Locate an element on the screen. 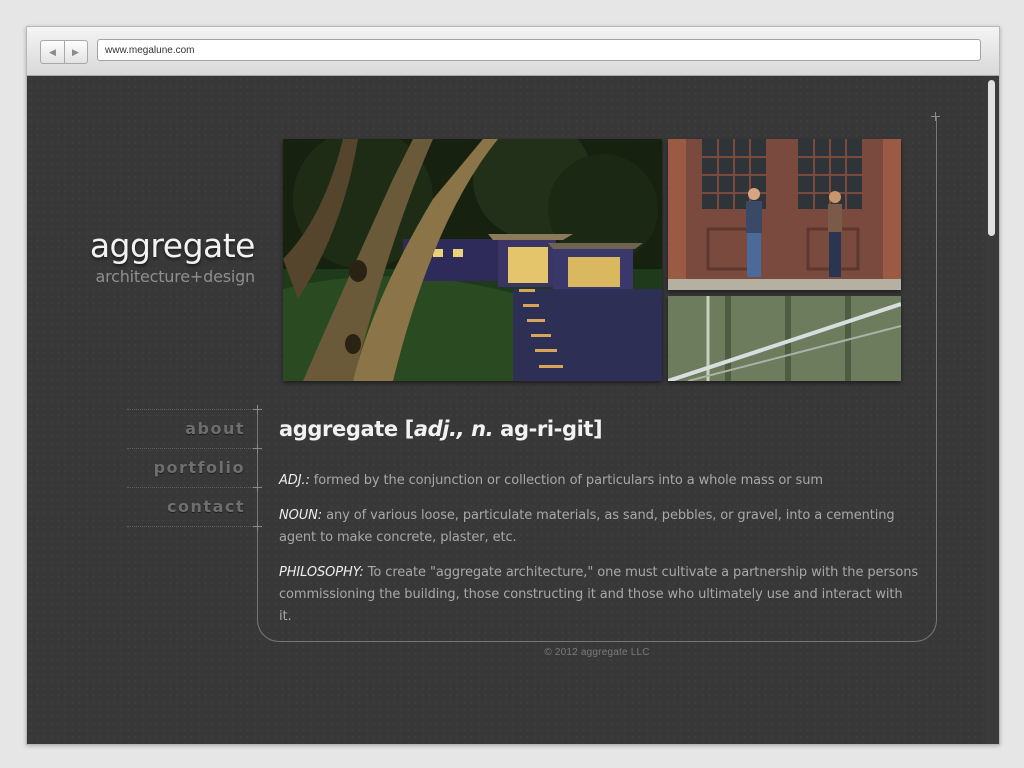 Image resolution: width=1024 pixels, height=768 pixels. address-bar: www.megalune.com is located at coordinates (539, 50).